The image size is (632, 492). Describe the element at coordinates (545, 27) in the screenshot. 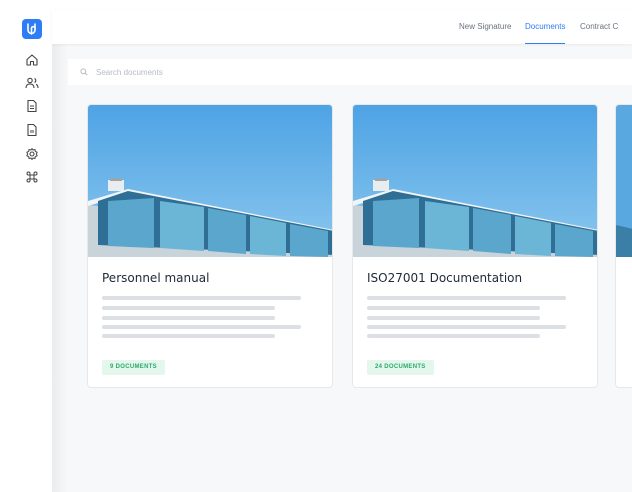

I see `tab-documents: Documents` at that location.